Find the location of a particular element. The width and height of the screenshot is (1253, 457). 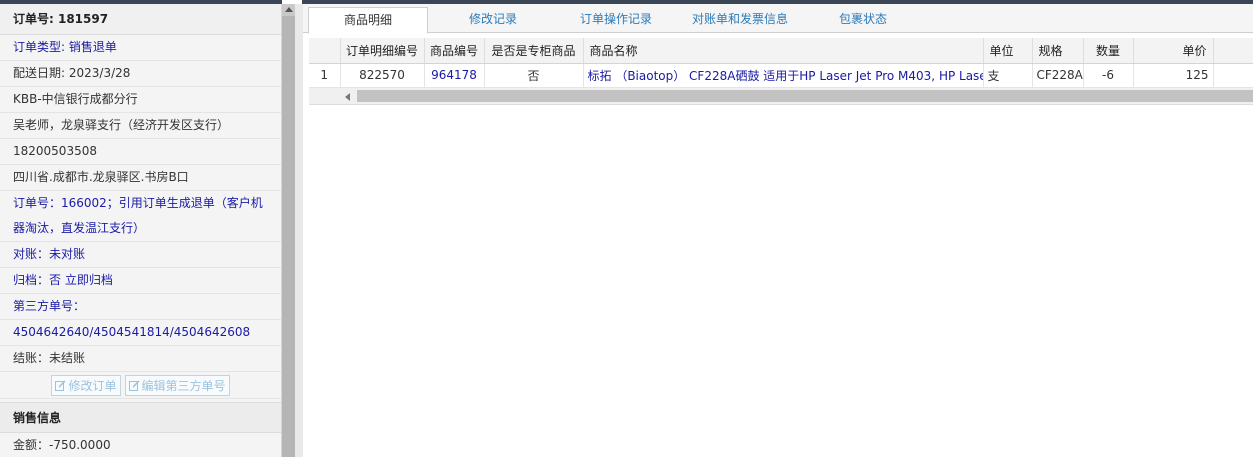

settle-status: 结账：未结账 is located at coordinates (140, 359).